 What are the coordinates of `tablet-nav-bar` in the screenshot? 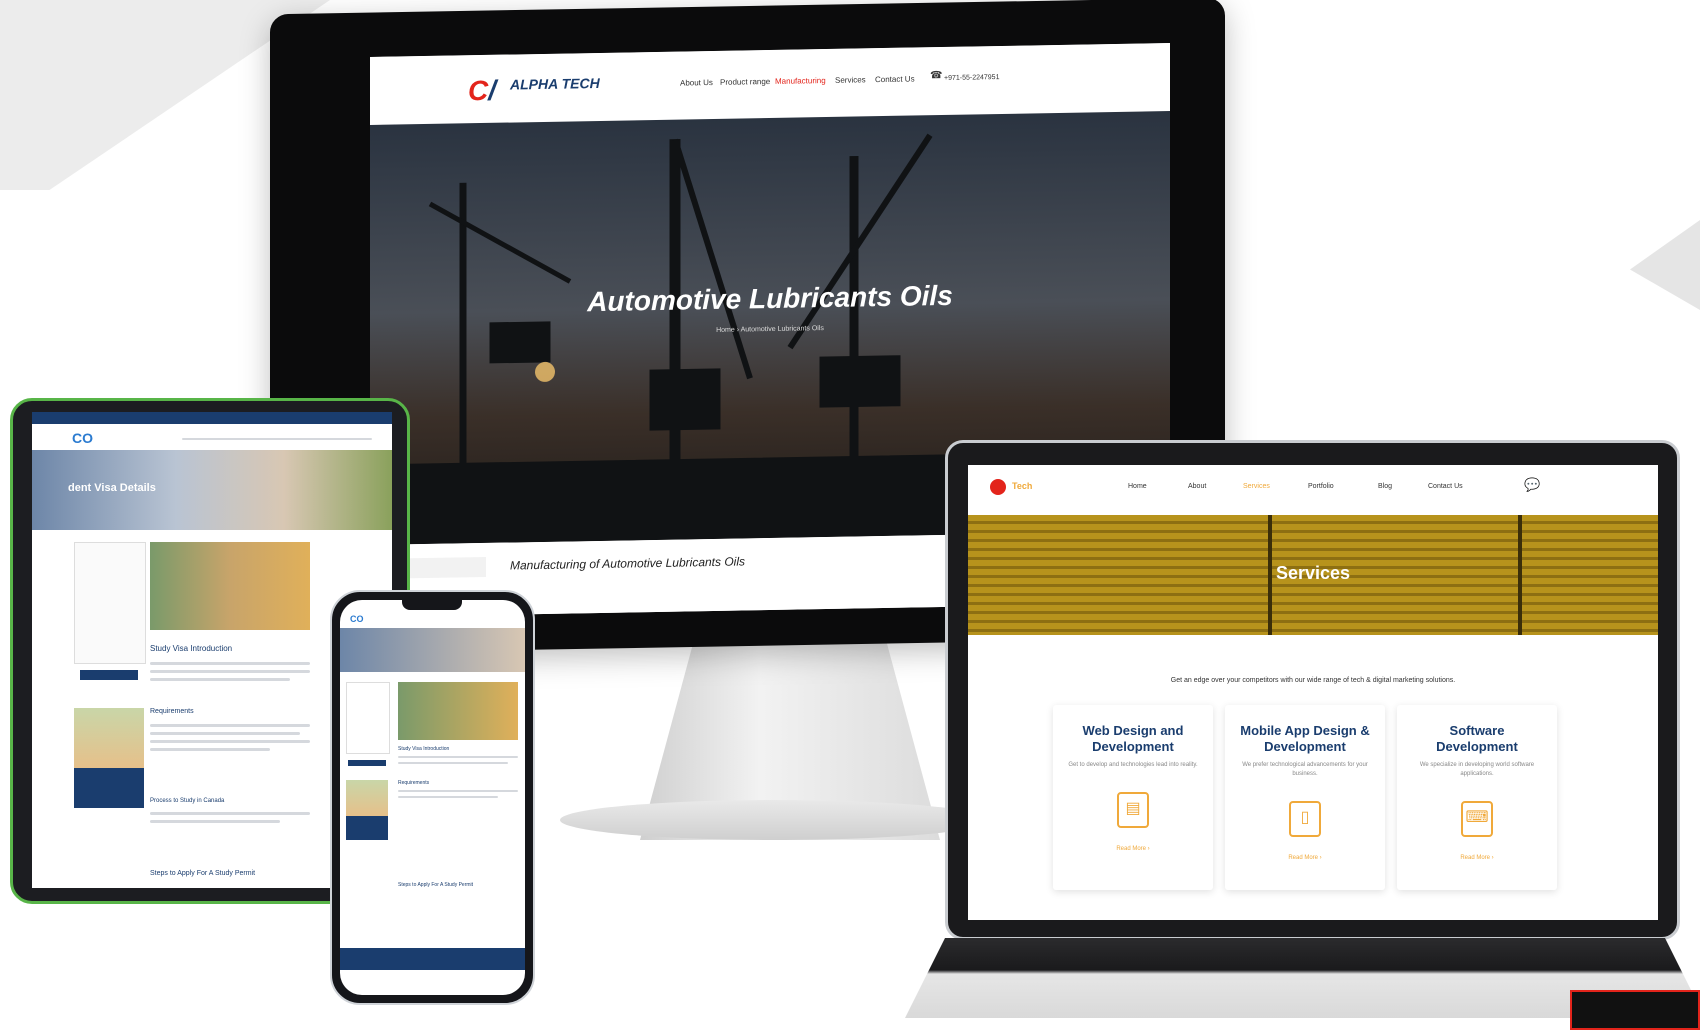 It's located at (277, 439).